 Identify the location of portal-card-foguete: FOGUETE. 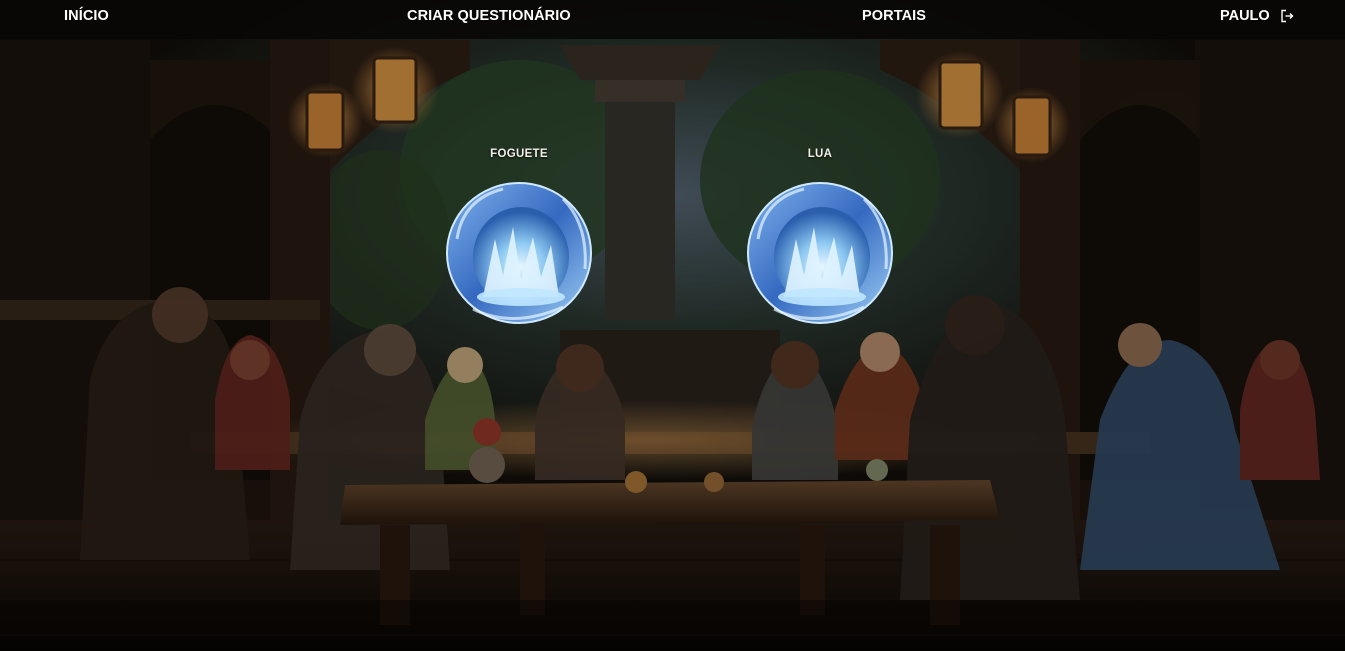
(519, 237).